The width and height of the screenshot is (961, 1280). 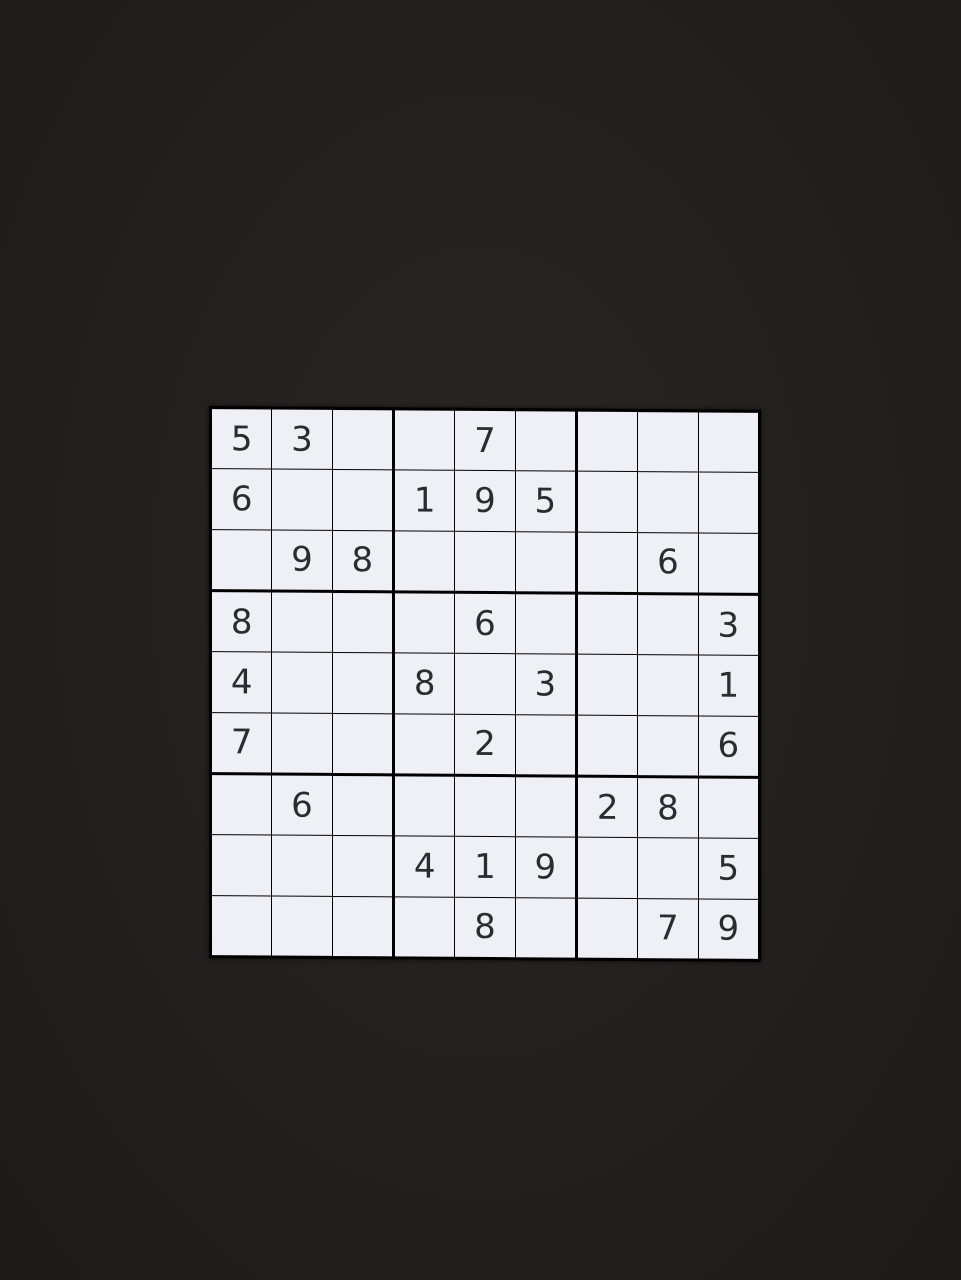 I want to click on sudoku-box-4: 847, so click(x=302, y=683).